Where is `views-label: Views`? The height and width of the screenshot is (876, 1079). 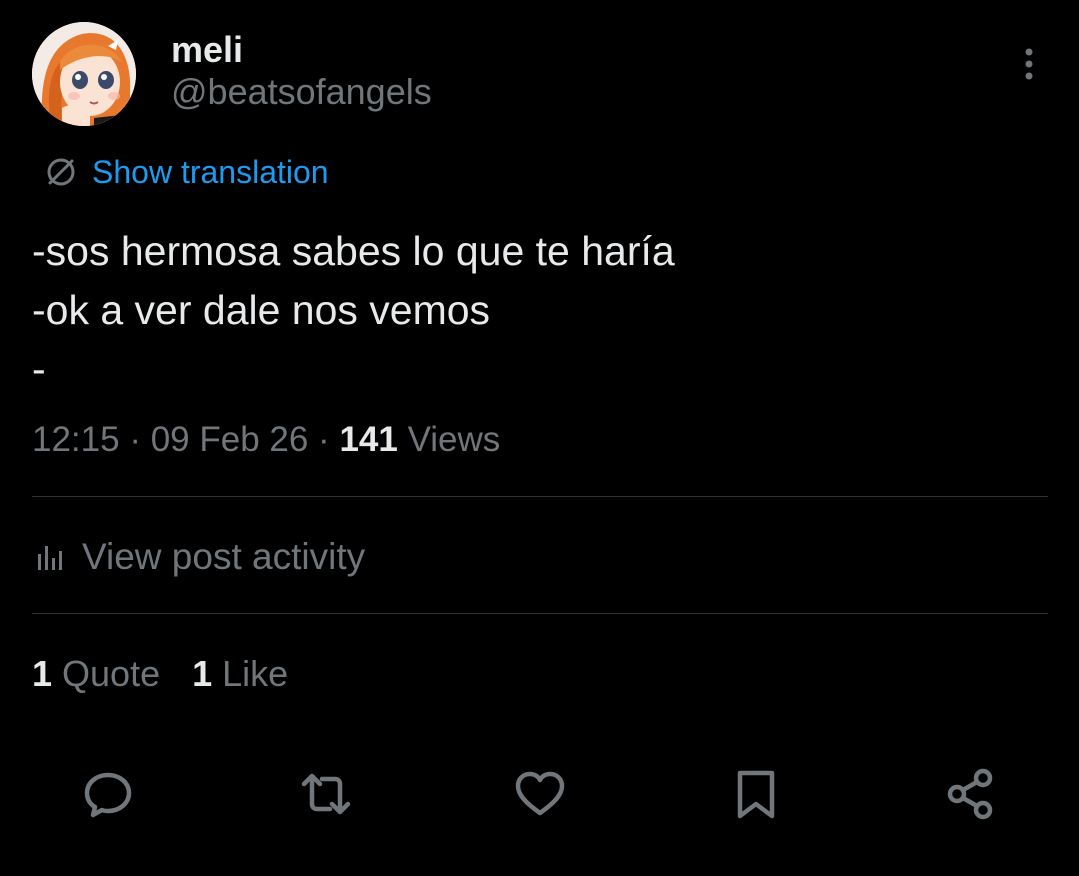
views-label: Views is located at coordinates (449, 439).